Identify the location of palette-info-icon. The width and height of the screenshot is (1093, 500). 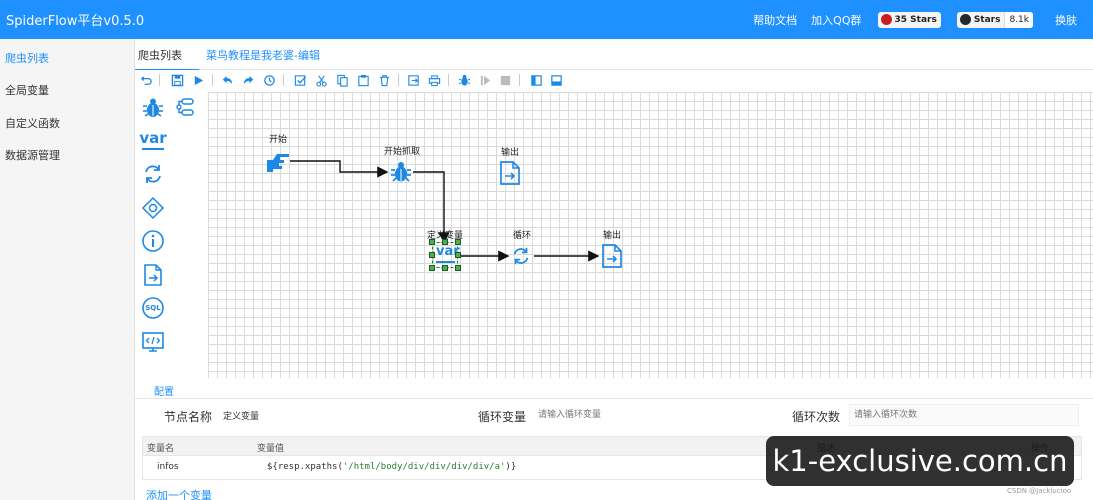
(153, 241).